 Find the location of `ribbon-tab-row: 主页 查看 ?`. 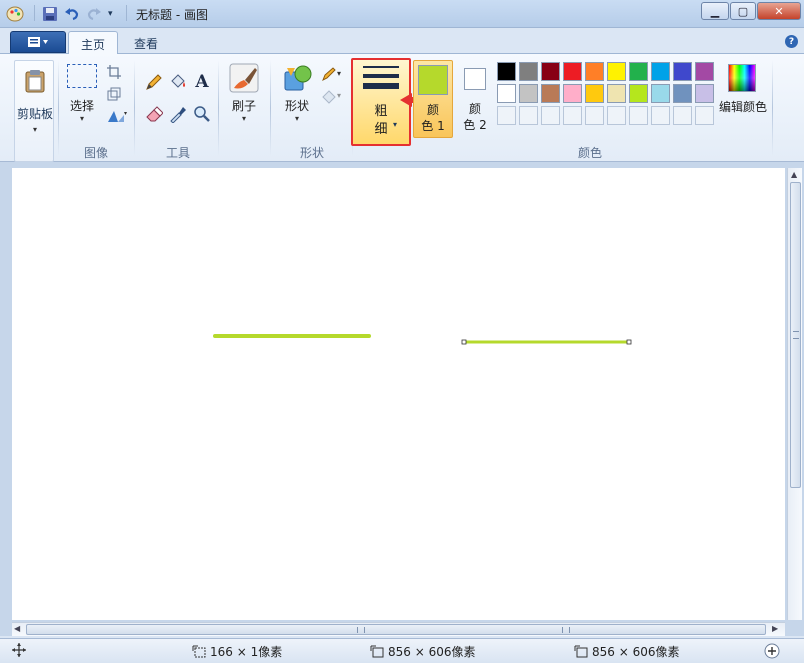

ribbon-tab-row: 主页 查看 ? is located at coordinates (402, 41).